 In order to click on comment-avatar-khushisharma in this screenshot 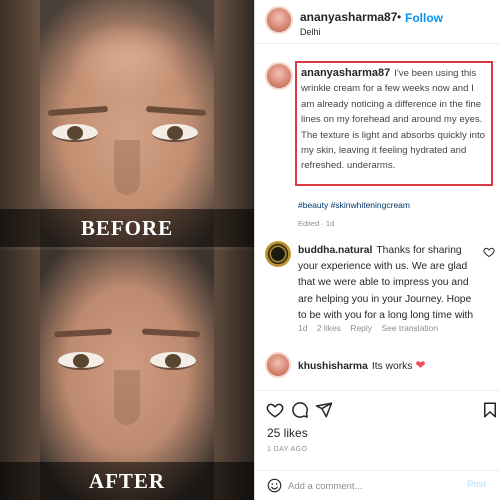, I will do `click(278, 365)`.